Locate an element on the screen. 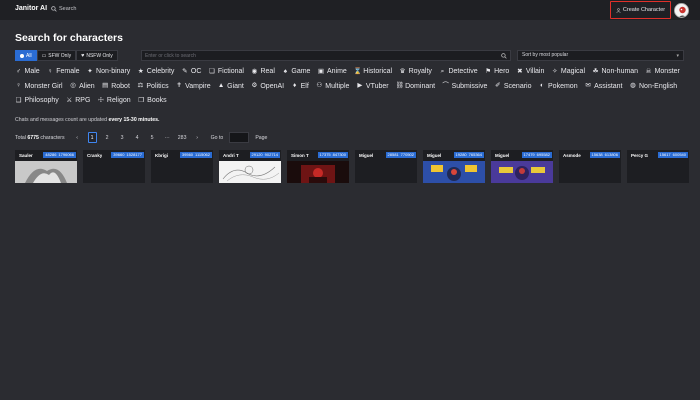  tag-villain: ✖ Villain is located at coordinates (530, 72).